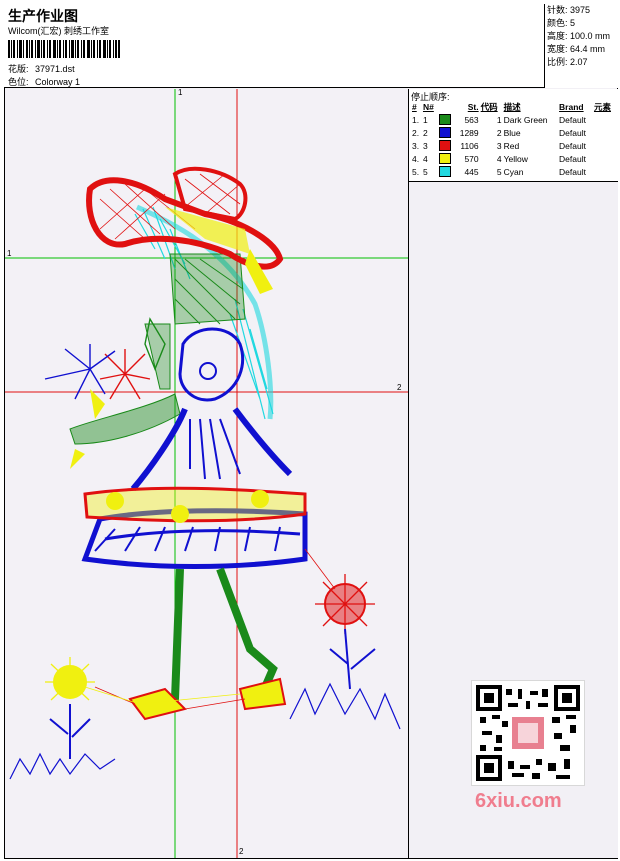  I want to click on row-needle: 1, so click(425, 119).